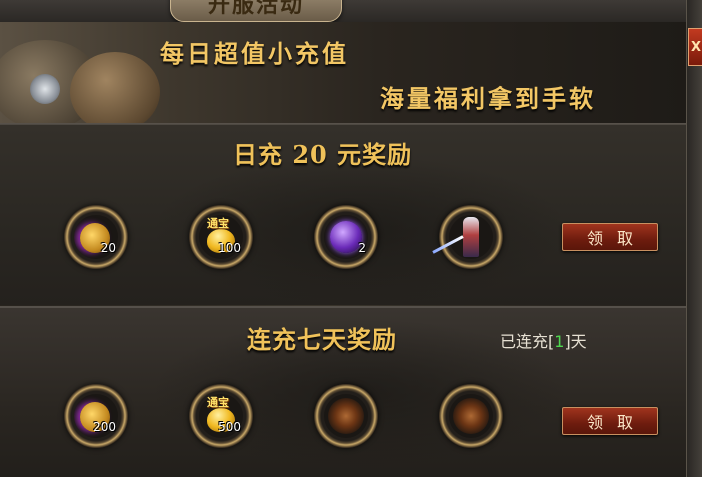  Describe the element at coordinates (229, 248) in the screenshot. I see `reward-quantity: 100` at that location.